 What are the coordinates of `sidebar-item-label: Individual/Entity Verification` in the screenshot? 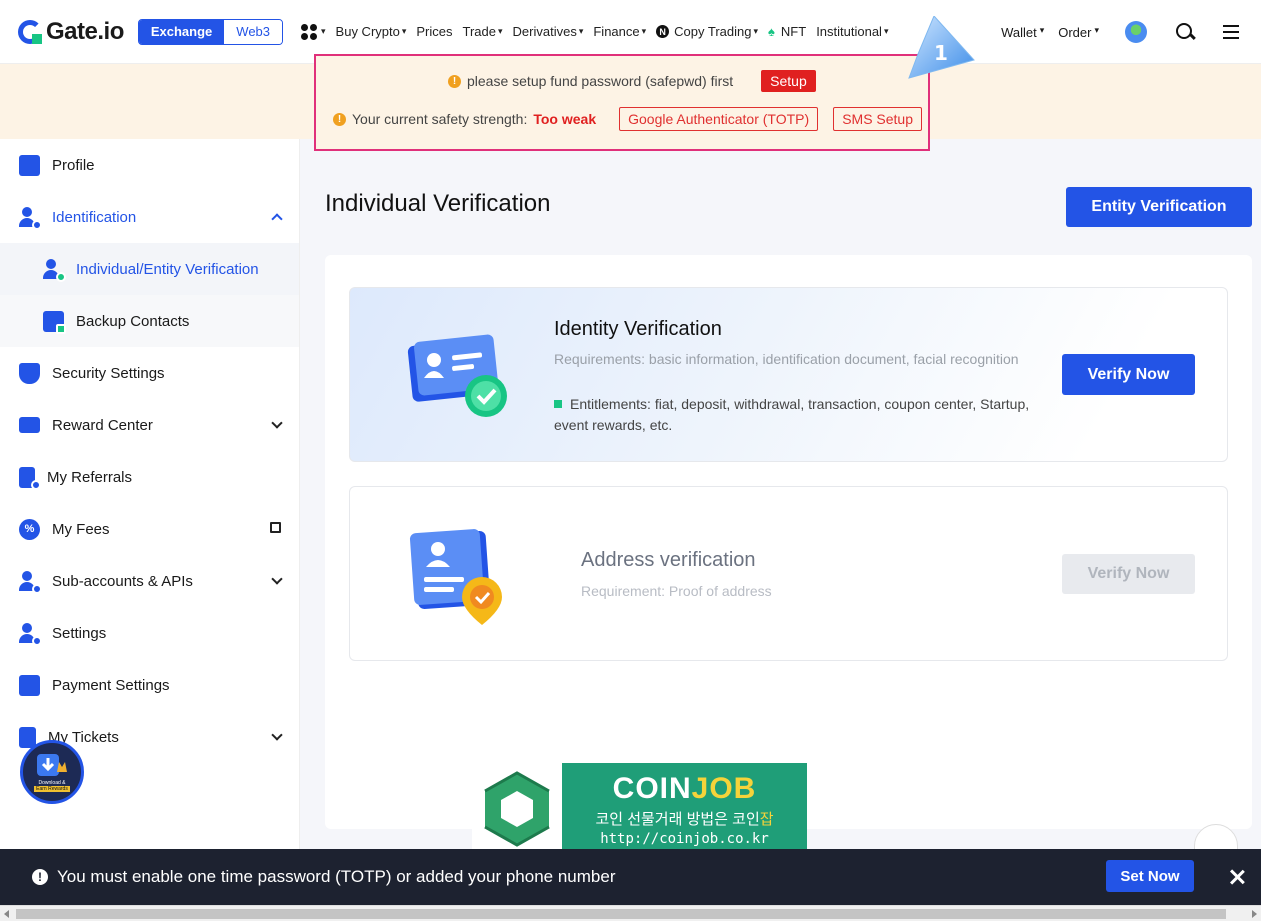 It's located at (167, 269).